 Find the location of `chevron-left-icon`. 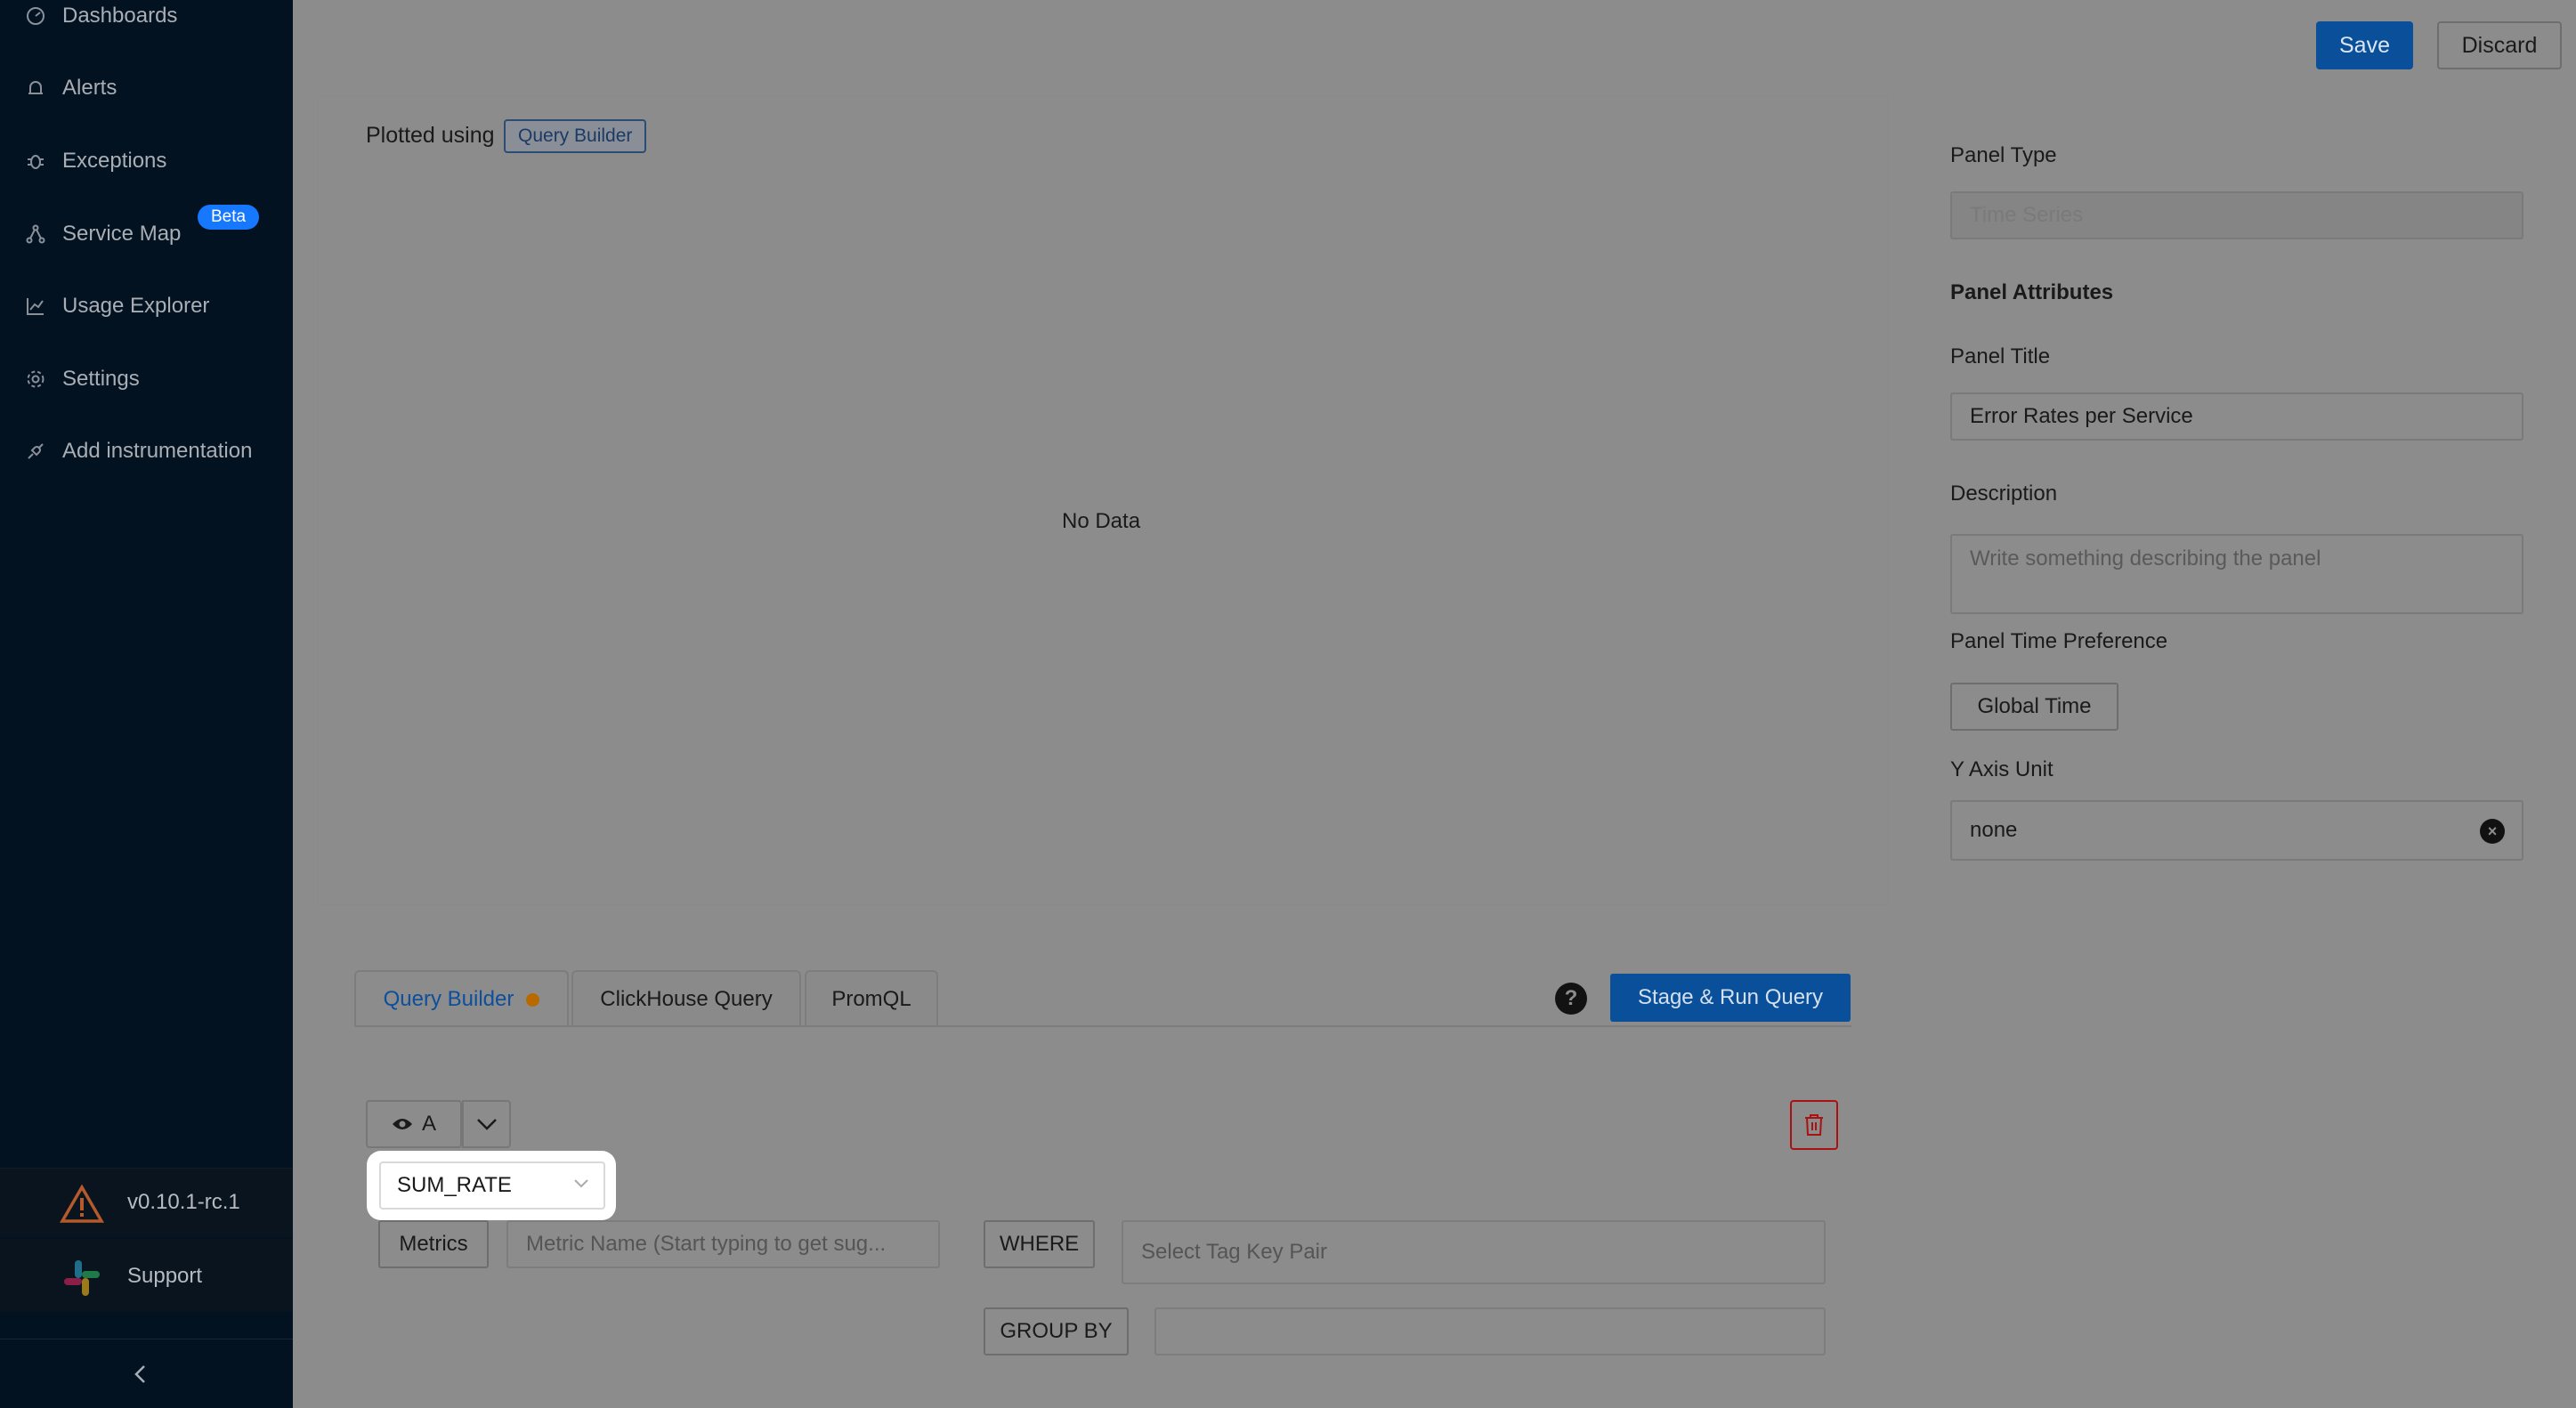

chevron-left-icon is located at coordinates (139, 1374).